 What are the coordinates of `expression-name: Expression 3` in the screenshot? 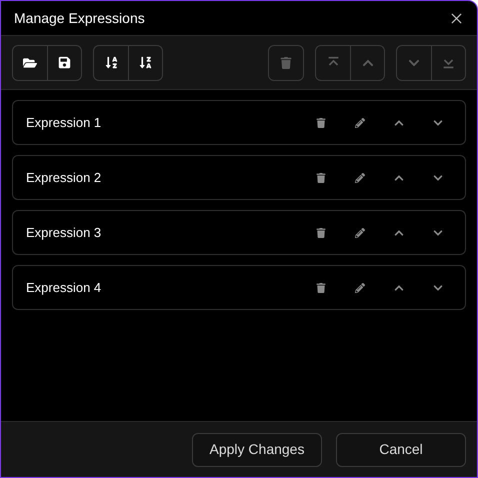 It's located at (64, 233).